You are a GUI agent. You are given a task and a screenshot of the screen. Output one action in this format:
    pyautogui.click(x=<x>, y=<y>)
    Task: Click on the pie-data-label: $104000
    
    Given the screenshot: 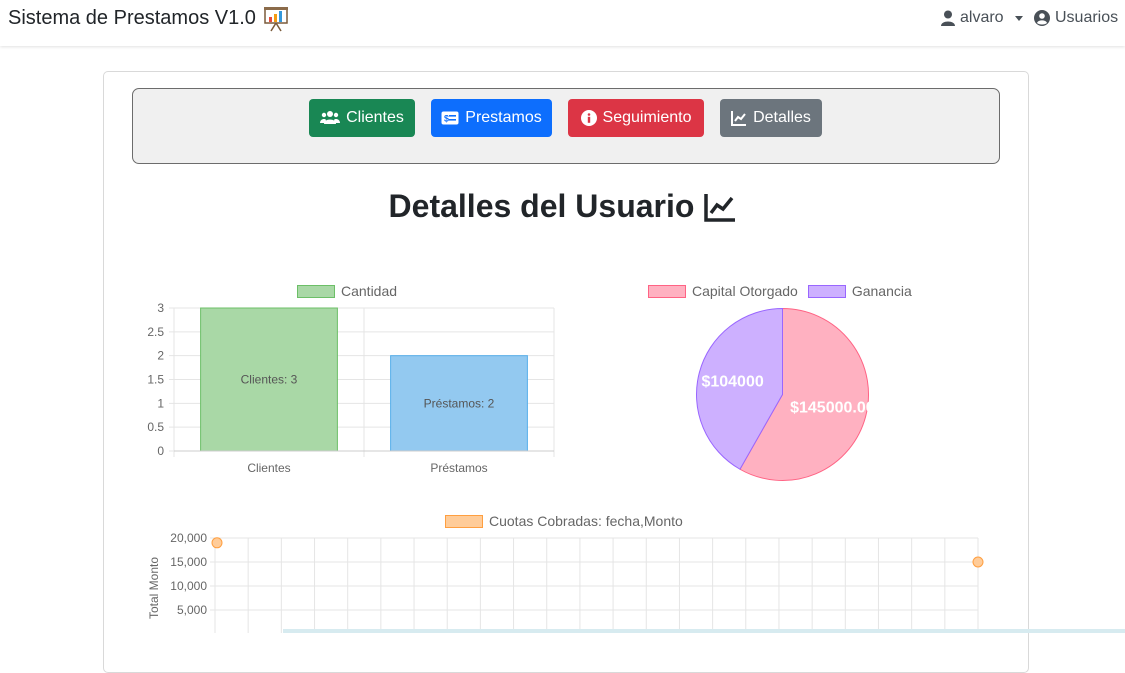 What is the action you would take?
    pyautogui.click(x=732, y=381)
    